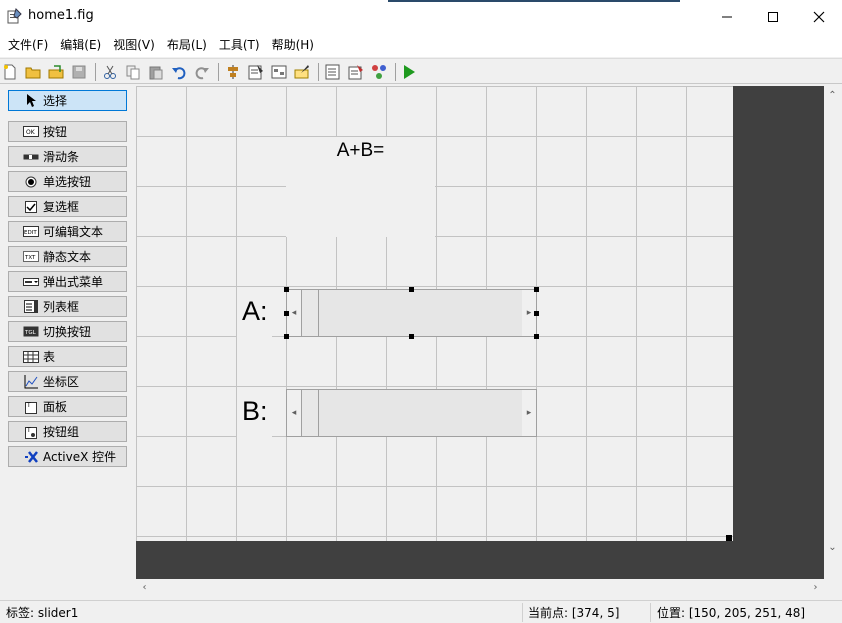 The height and width of the screenshot is (623, 842). I want to click on editor-icon, so click(332, 72).